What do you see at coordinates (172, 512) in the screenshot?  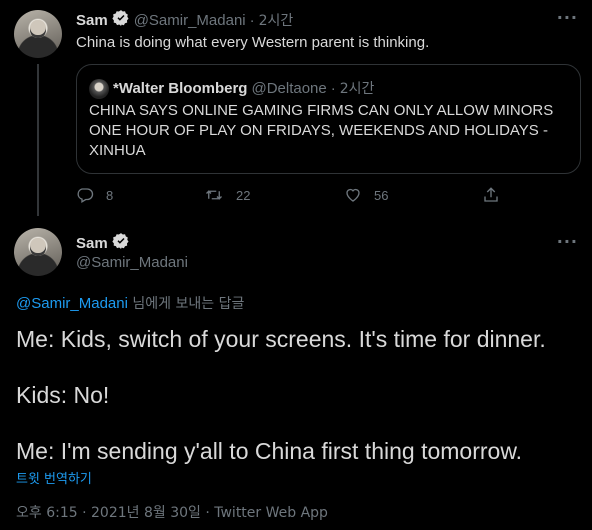 I see `tweet-metadata: 오후 6:15 · 2021년 8월 30일 · Twitter Web App` at bounding box center [172, 512].